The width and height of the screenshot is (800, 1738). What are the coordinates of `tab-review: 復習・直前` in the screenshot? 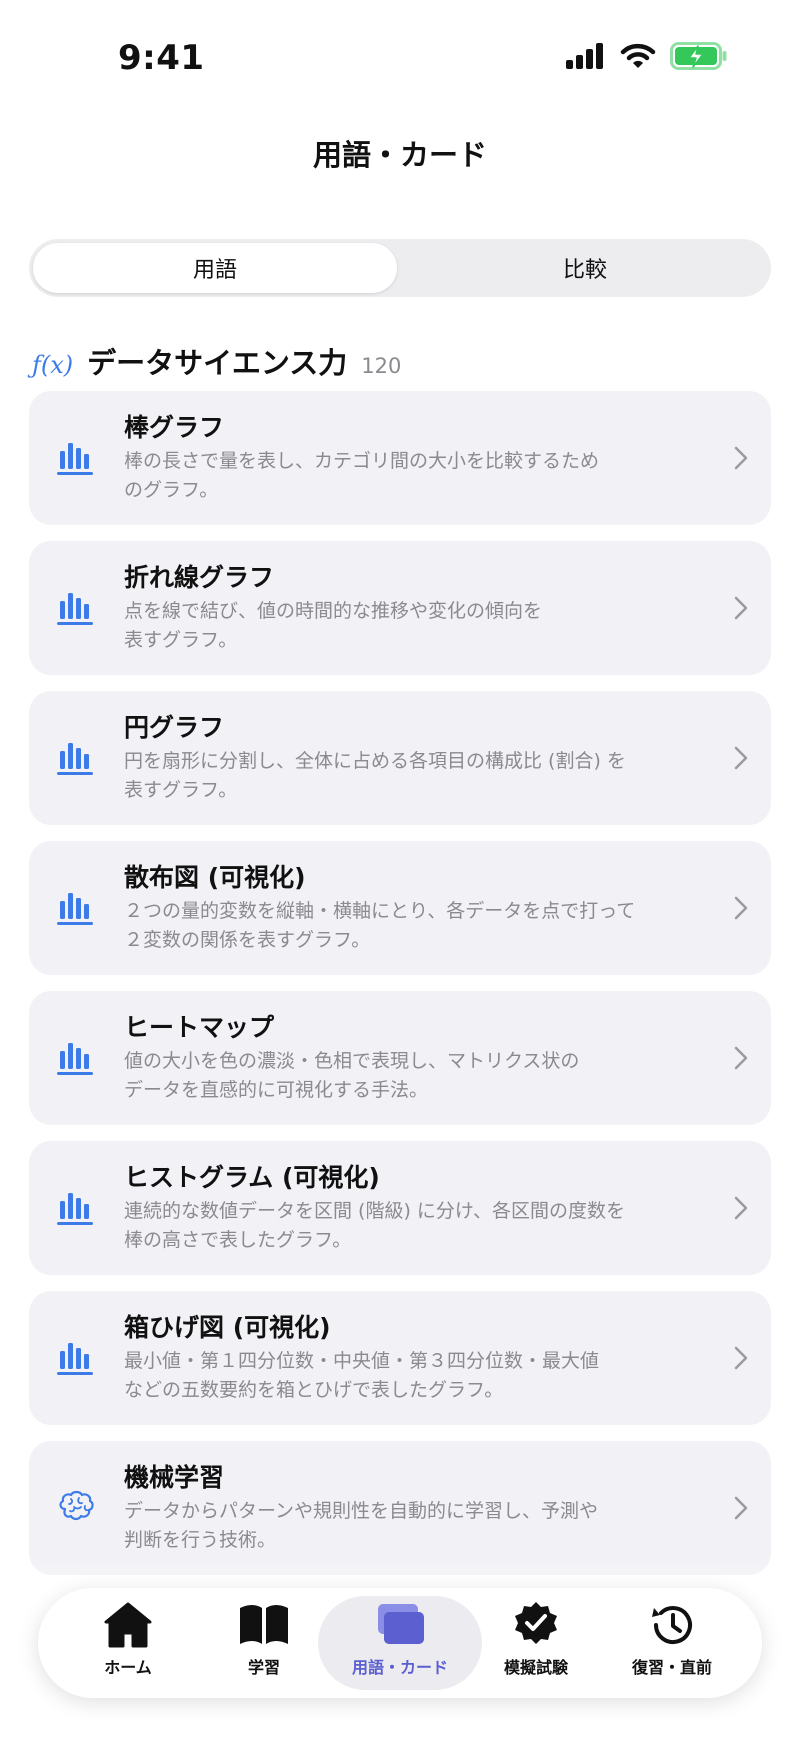 It's located at (672, 1643).